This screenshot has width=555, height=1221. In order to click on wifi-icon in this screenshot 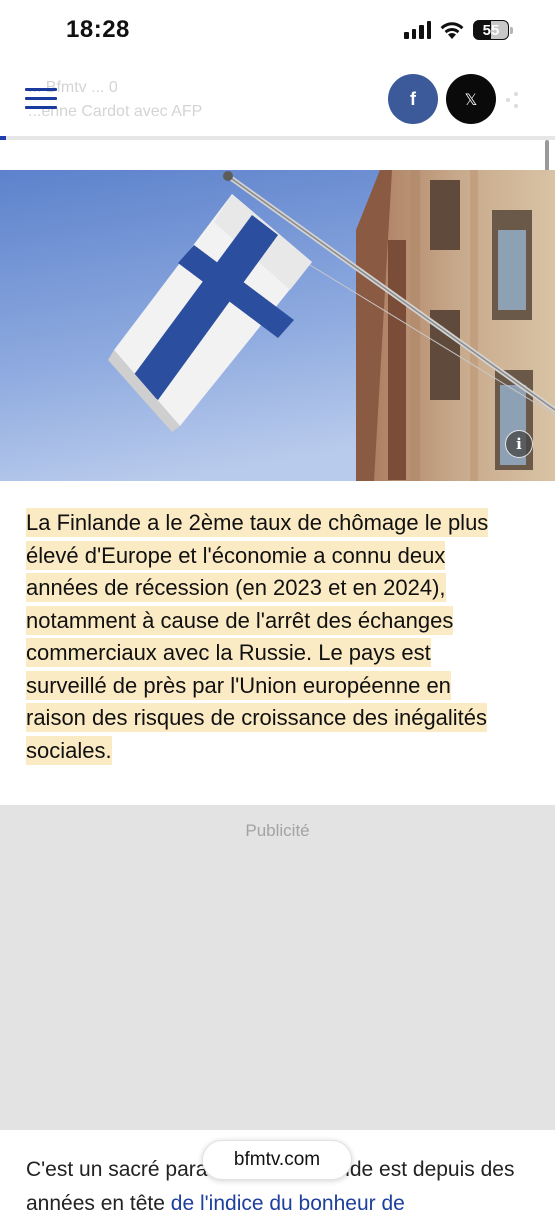, I will do `click(452, 30)`.